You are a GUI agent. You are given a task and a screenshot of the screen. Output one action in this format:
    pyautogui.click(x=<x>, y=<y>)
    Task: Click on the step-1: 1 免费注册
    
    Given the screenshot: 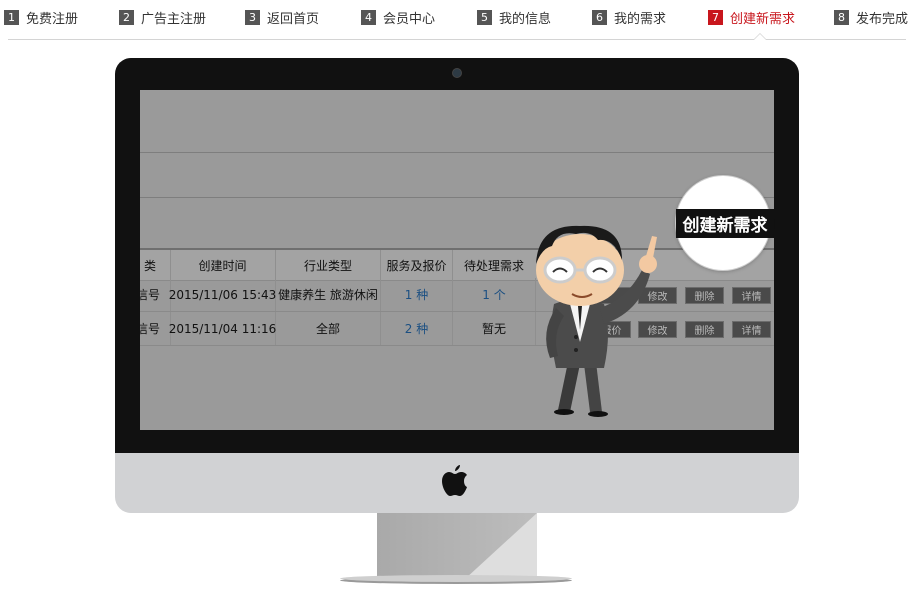 What is the action you would take?
    pyautogui.click(x=41, y=17)
    